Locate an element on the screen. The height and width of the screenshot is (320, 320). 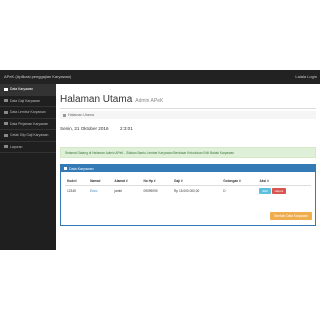
cell-kode: 12345 is located at coordinates (71, 191).